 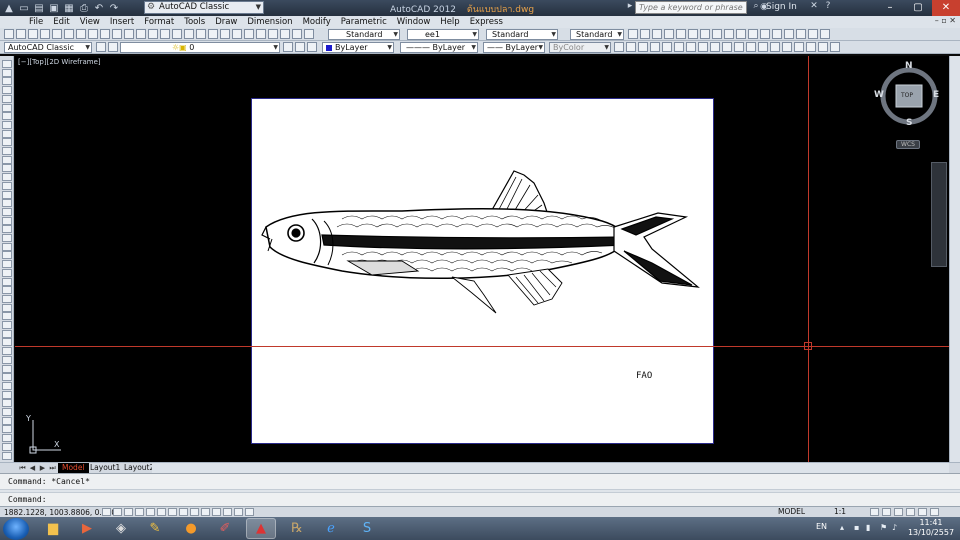 What do you see at coordinates (194, 512) in the screenshot?
I see `dynamic-ucs-icon` at bounding box center [194, 512].